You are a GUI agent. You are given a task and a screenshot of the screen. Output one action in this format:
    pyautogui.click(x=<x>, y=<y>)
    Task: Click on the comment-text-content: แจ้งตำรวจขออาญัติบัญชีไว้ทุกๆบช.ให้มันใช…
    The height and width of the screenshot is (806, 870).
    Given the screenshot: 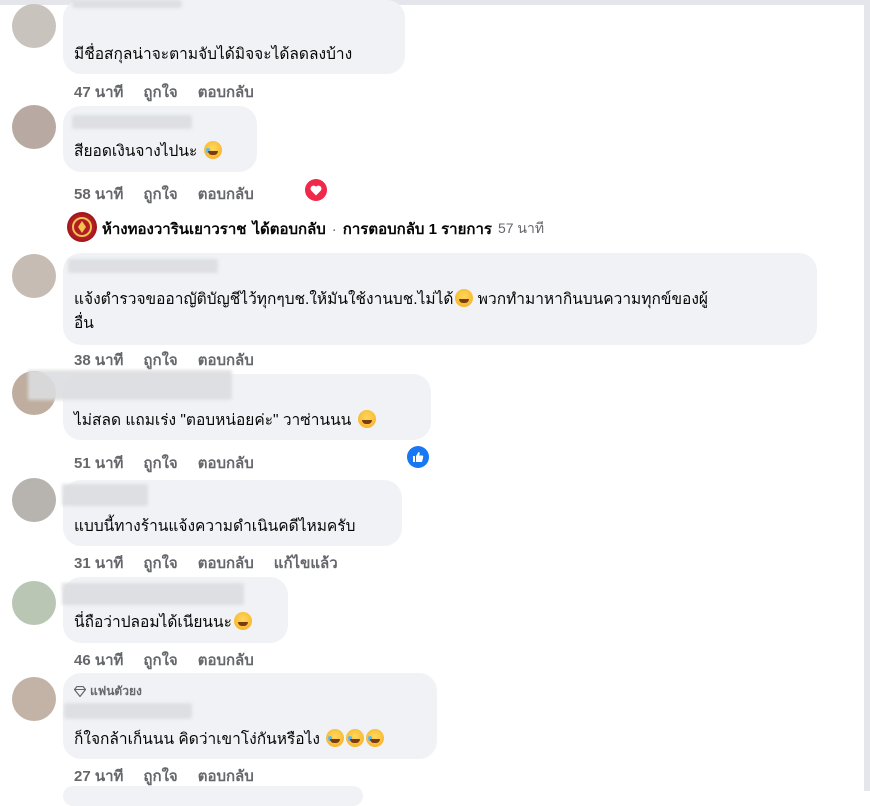 What is the action you would take?
    pyautogui.click(x=264, y=299)
    